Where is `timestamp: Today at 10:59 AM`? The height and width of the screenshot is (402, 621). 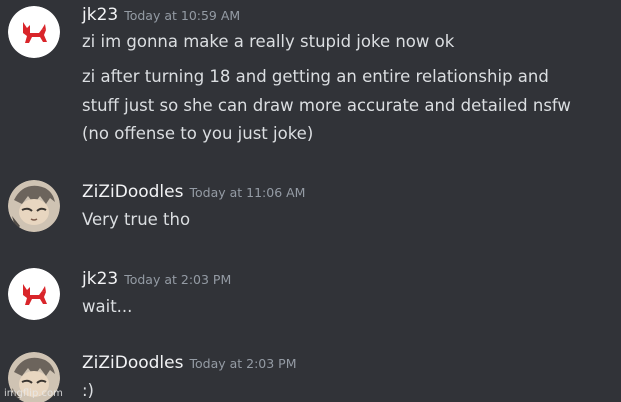 timestamp: Today at 10:59 AM is located at coordinates (182, 15).